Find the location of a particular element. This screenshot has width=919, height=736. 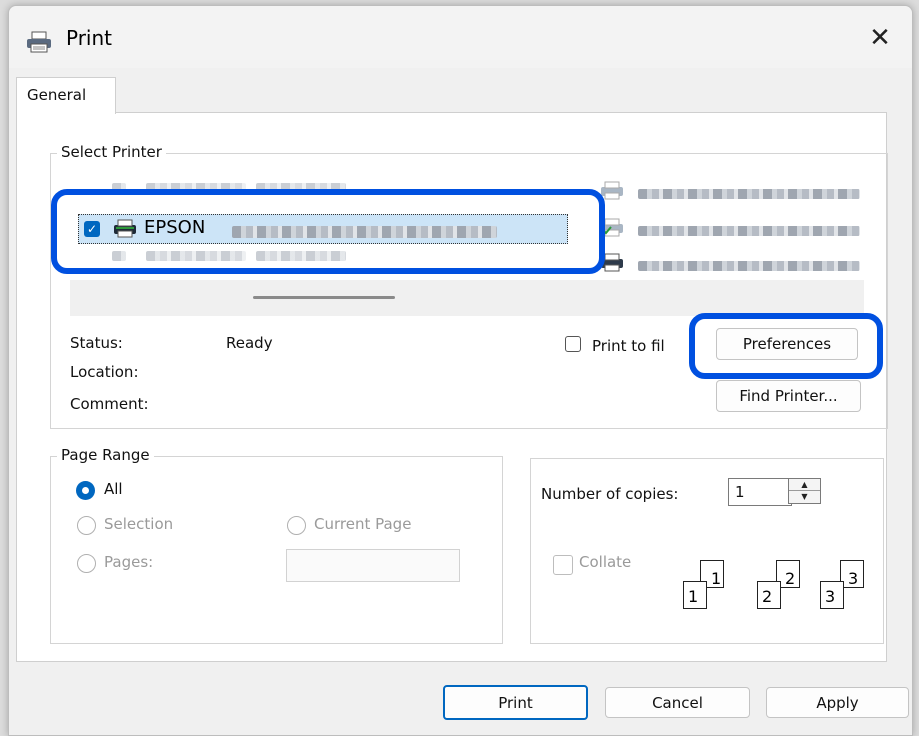

radio-current-page-label: Current Page is located at coordinates (363, 524).